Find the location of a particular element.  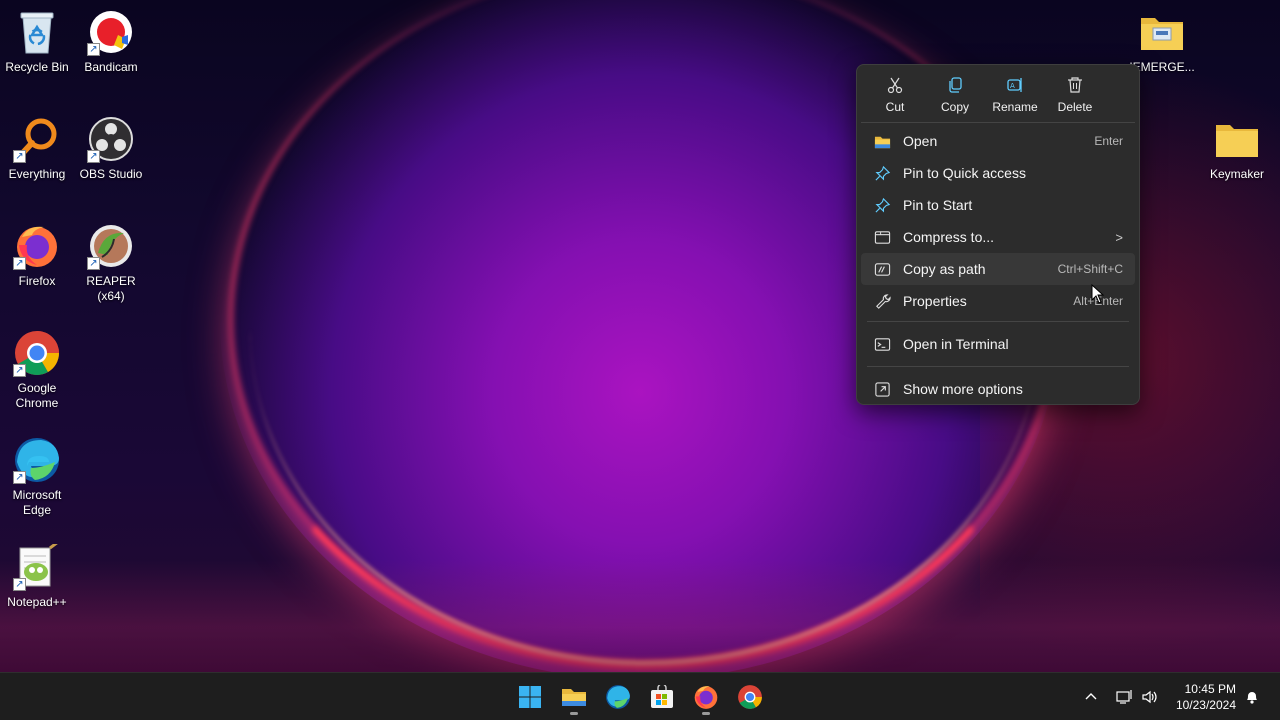

scissors-icon is located at coordinates (895, 85).